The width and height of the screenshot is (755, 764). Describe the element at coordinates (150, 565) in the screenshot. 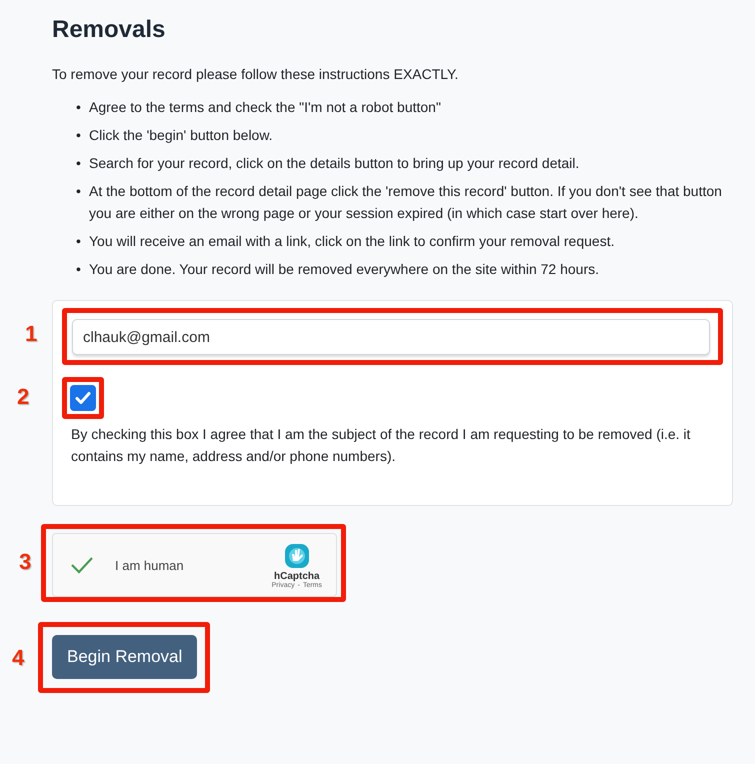

I see `captcha-label: I am human` at that location.